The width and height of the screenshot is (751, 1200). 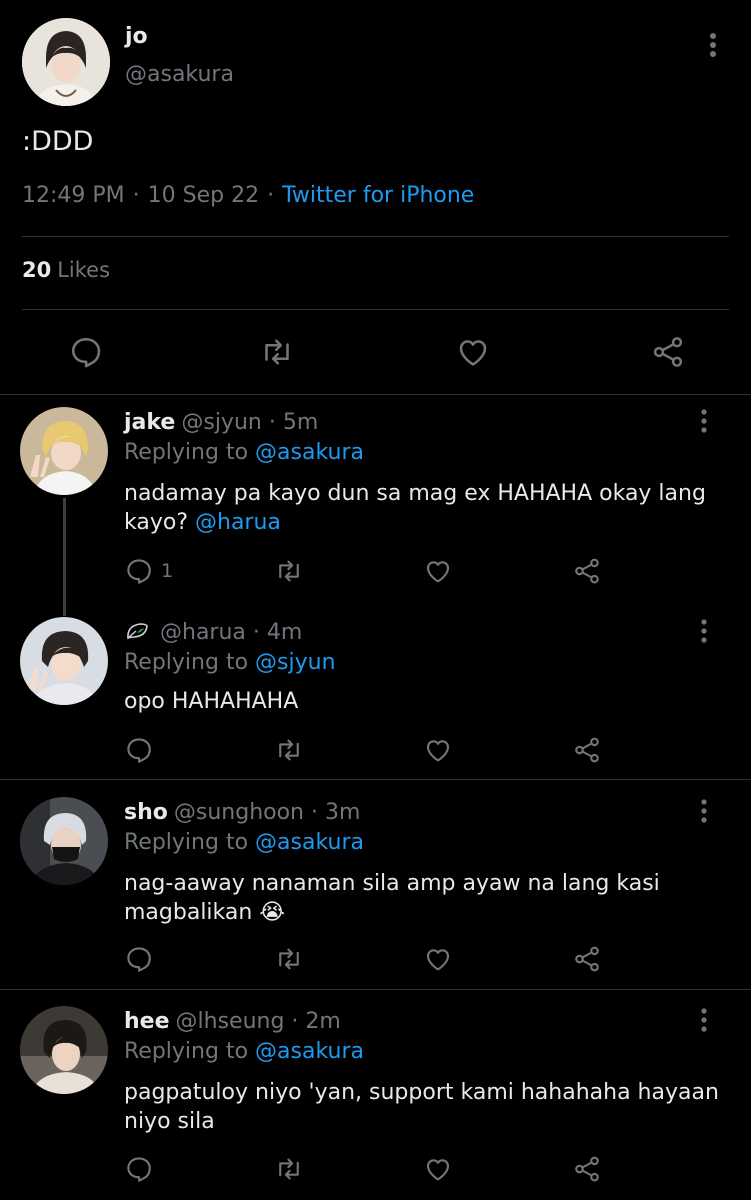 I want to click on reply-time: 5m, so click(x=300, y=422).